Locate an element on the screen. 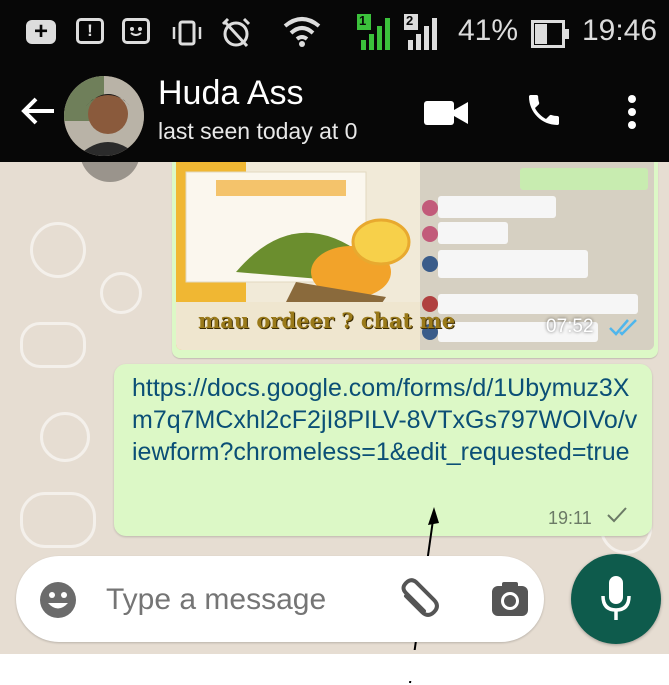 The image size is (669, 685). alarm-off-icon is located at coordinates (236, 34).